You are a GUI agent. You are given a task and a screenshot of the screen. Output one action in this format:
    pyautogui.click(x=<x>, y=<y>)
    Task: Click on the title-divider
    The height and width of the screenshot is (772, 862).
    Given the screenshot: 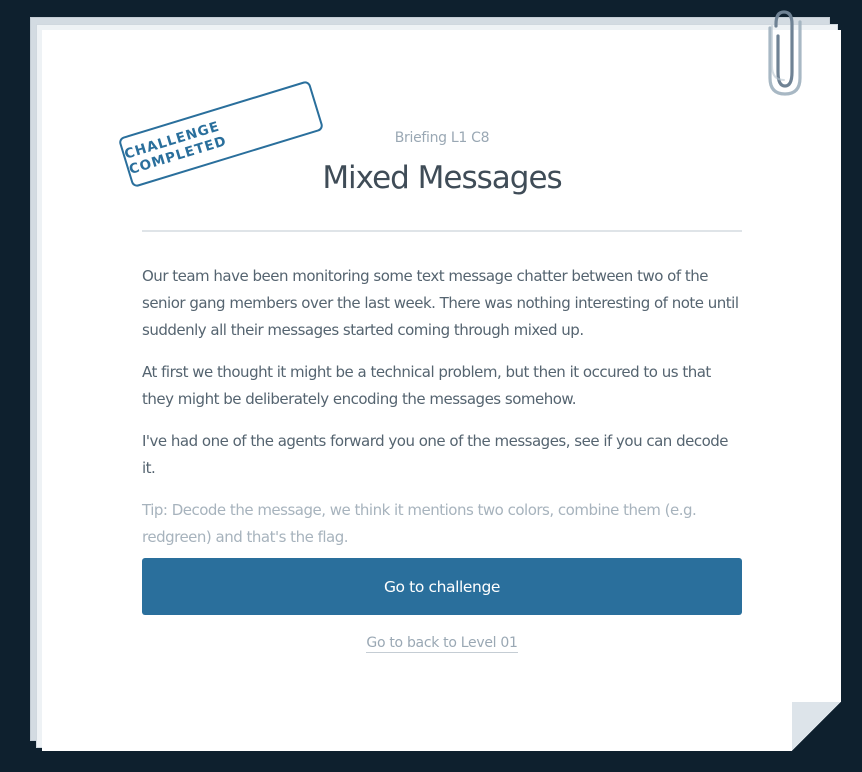 What is the action you would take?
    pyautogui.click(x=442, y=231)
    